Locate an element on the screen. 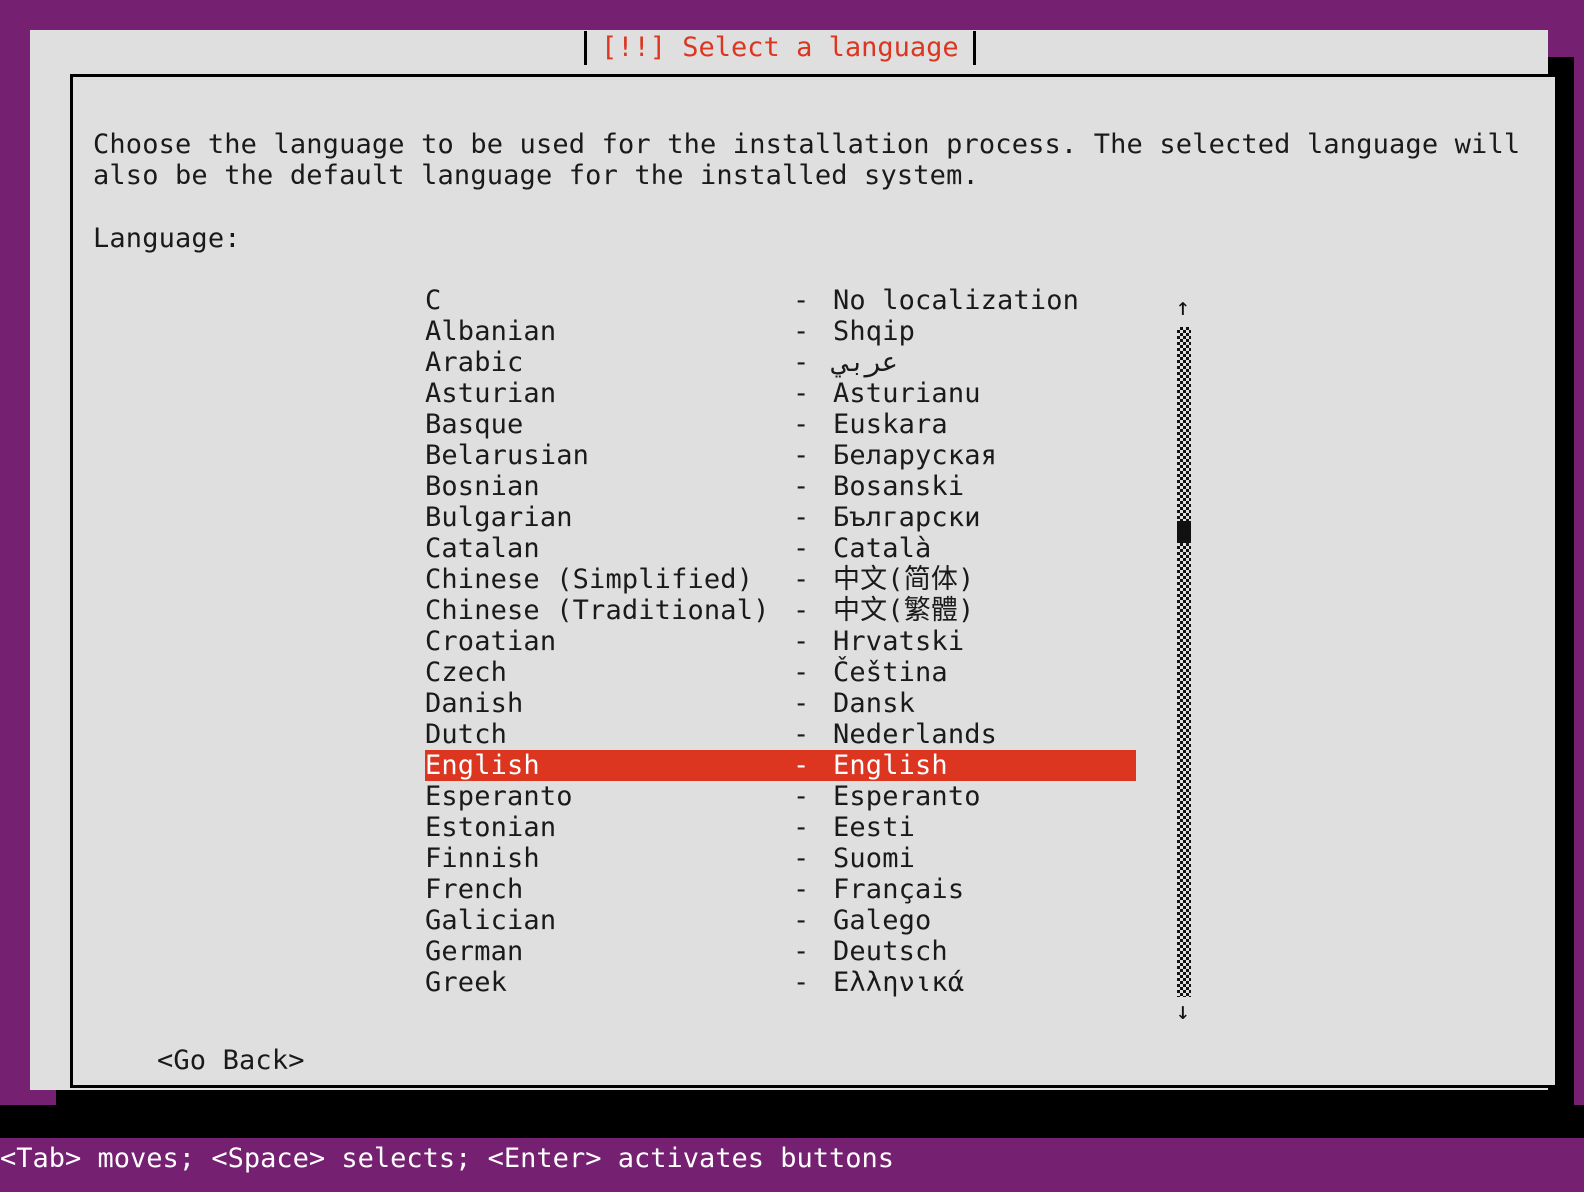 This screenshot has height=1192, width=1584. language-list-item: C - No localization is located at coordinates (817, 300).